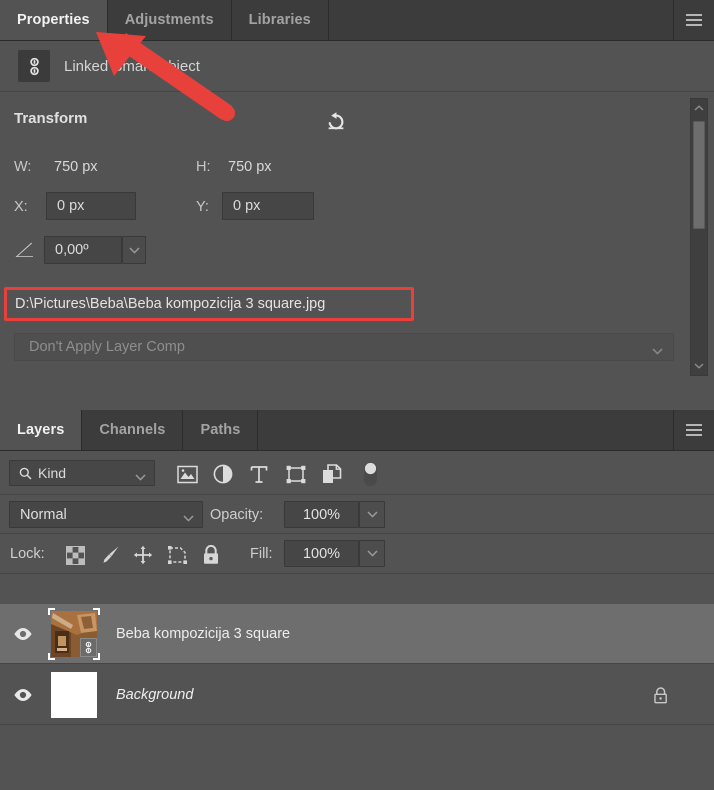  I want to click on layers-tab-bar: Layers Channels Paths, so click(357, 430).